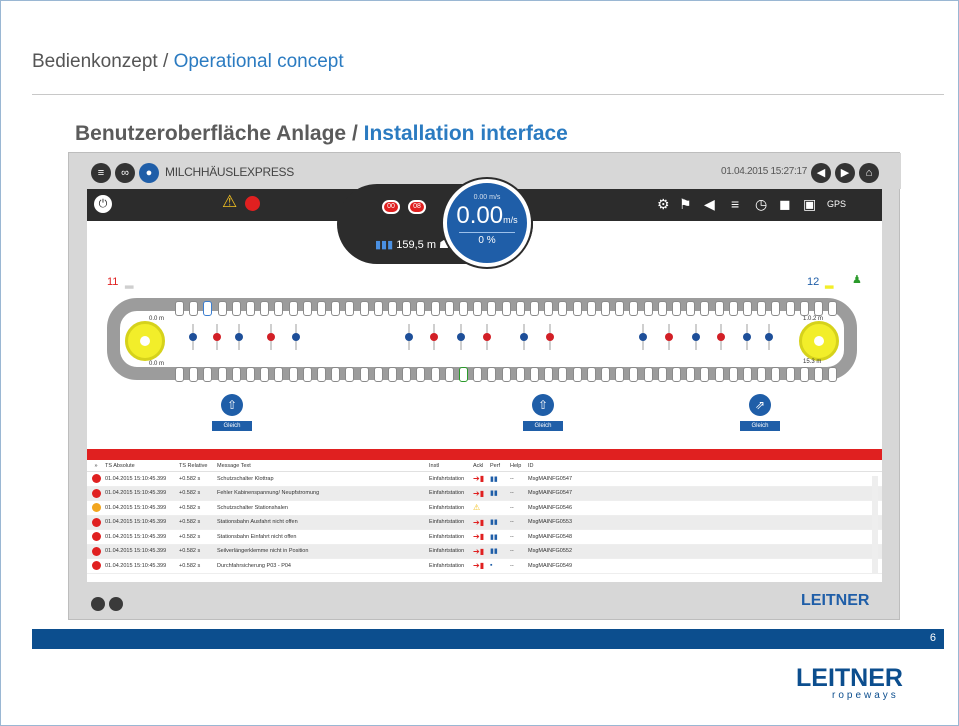 This screenshot has height=726, width=959. What do you see at coordinates (543, 426) in the screenshot?
I see `anchor-middle-button: Gleich` at bounding box center [543, 426].